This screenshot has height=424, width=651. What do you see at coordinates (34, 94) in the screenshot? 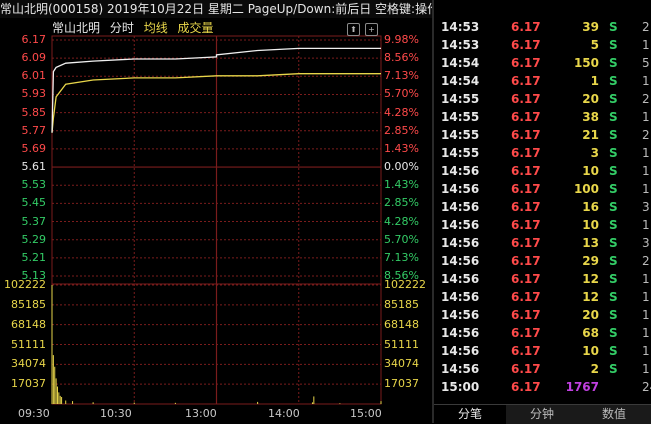
I see `price-label: 5.93` at bounding box center [34, 94].